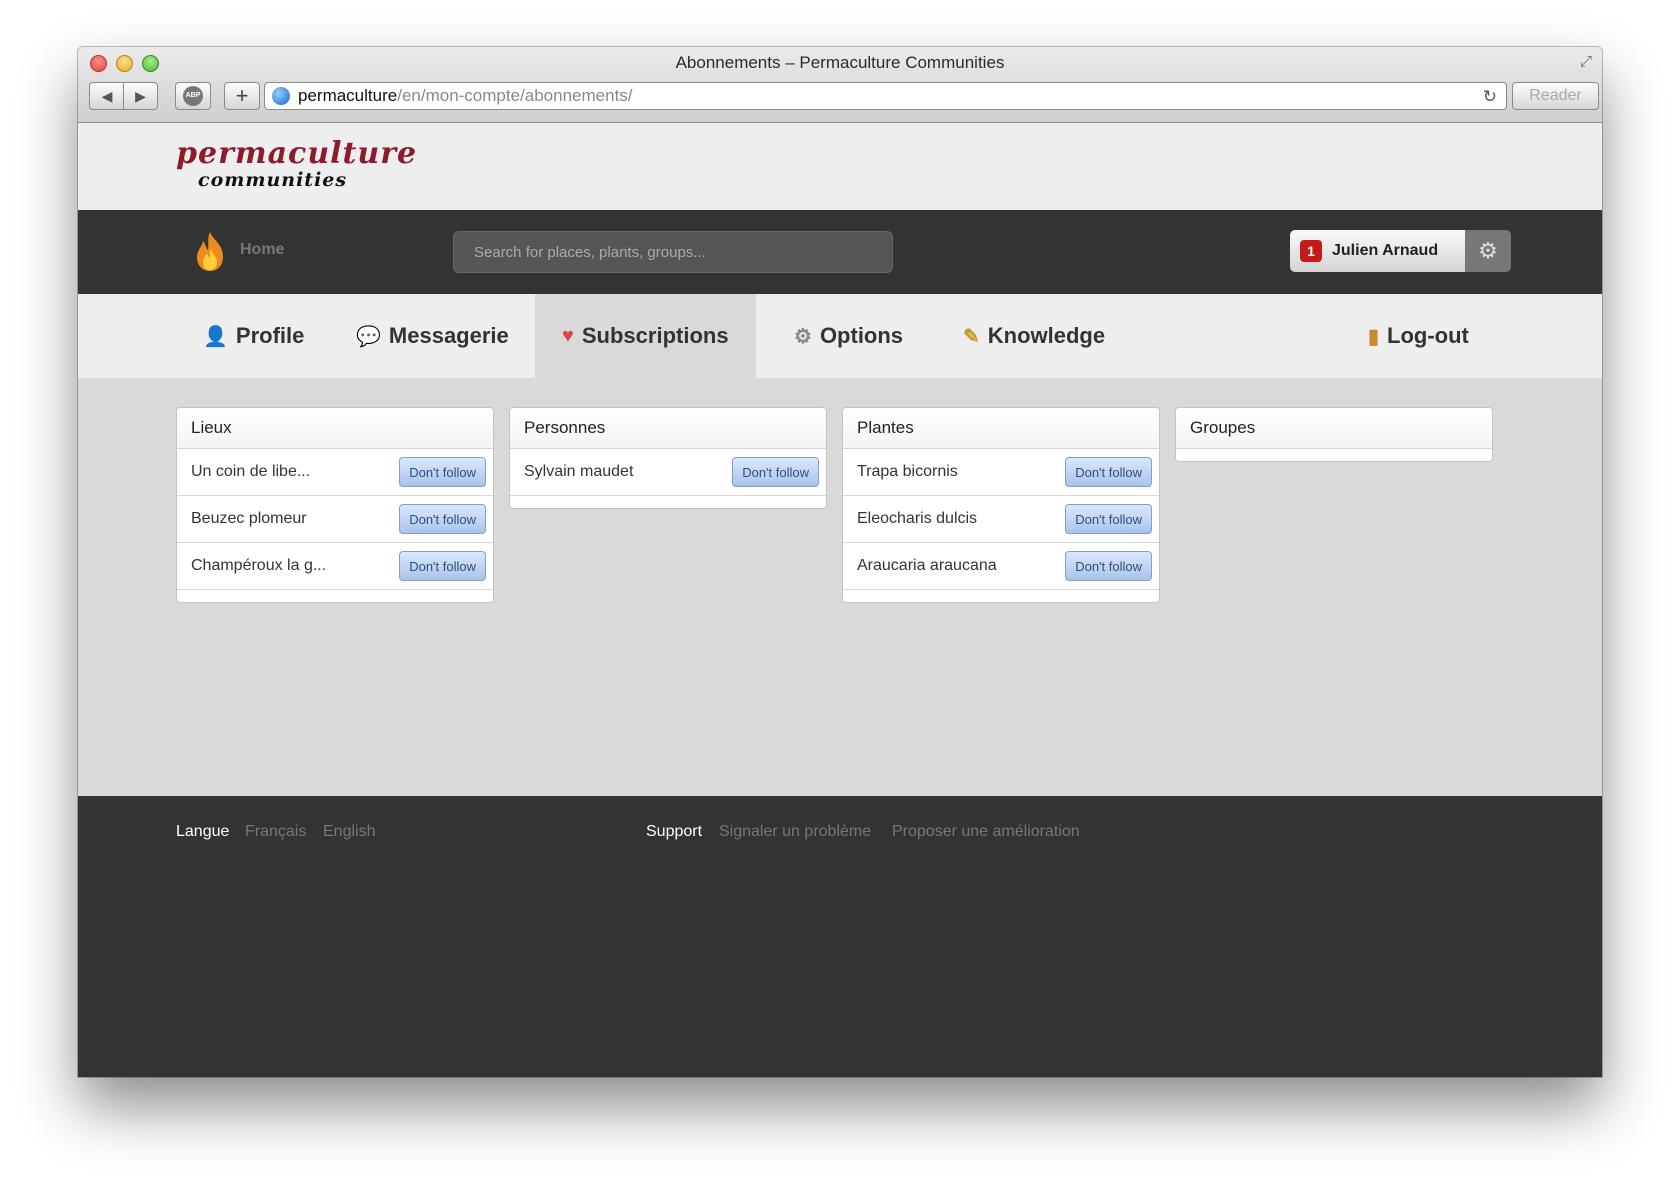 The image size is (1680, 1185). What do you see at coordinates (1001, 519) in the screenshot?
I see `list-item: Eleocharis dulcis Don't follow` at bounding box center [1001, 519].